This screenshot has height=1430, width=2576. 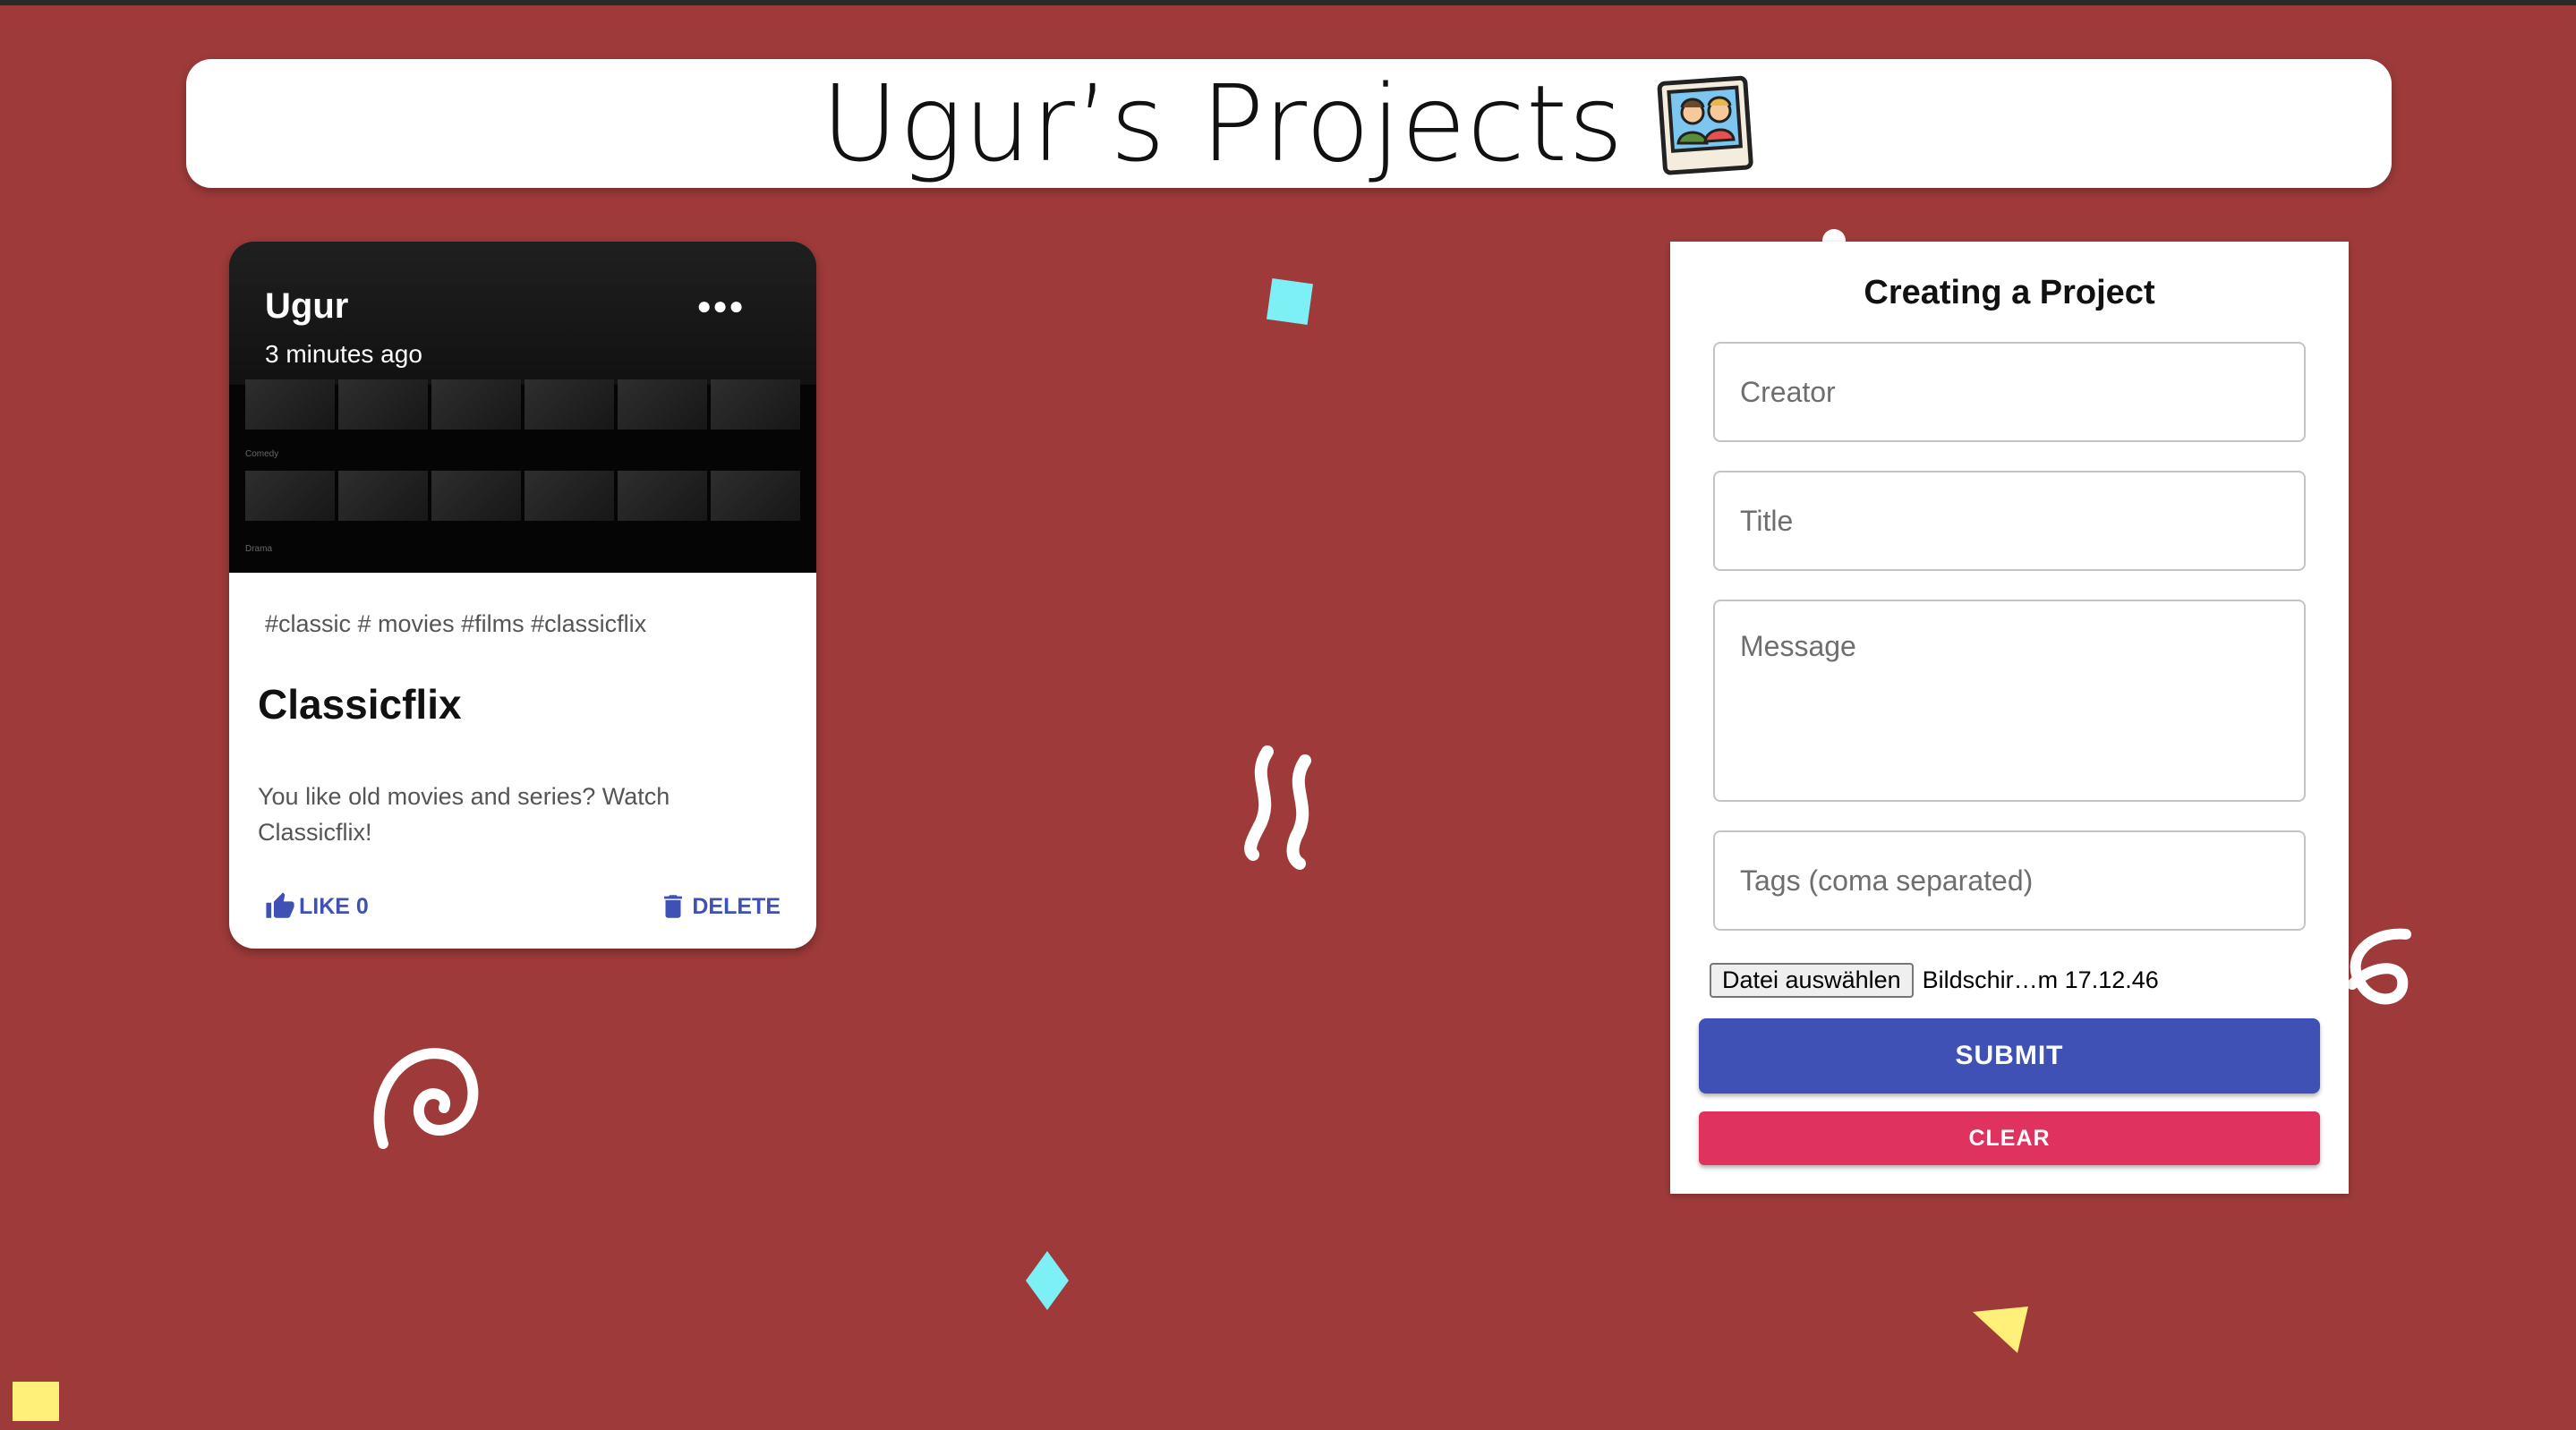 I want to click on post-tags: #classic # movies #films #classicflix, so click(x=456, y=623).